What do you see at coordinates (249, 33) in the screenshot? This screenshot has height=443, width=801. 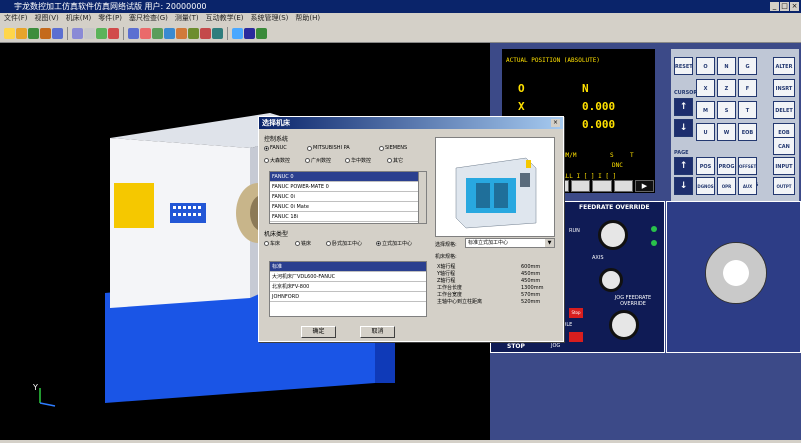 I see `display-icon` at bounding box center [249, 33].